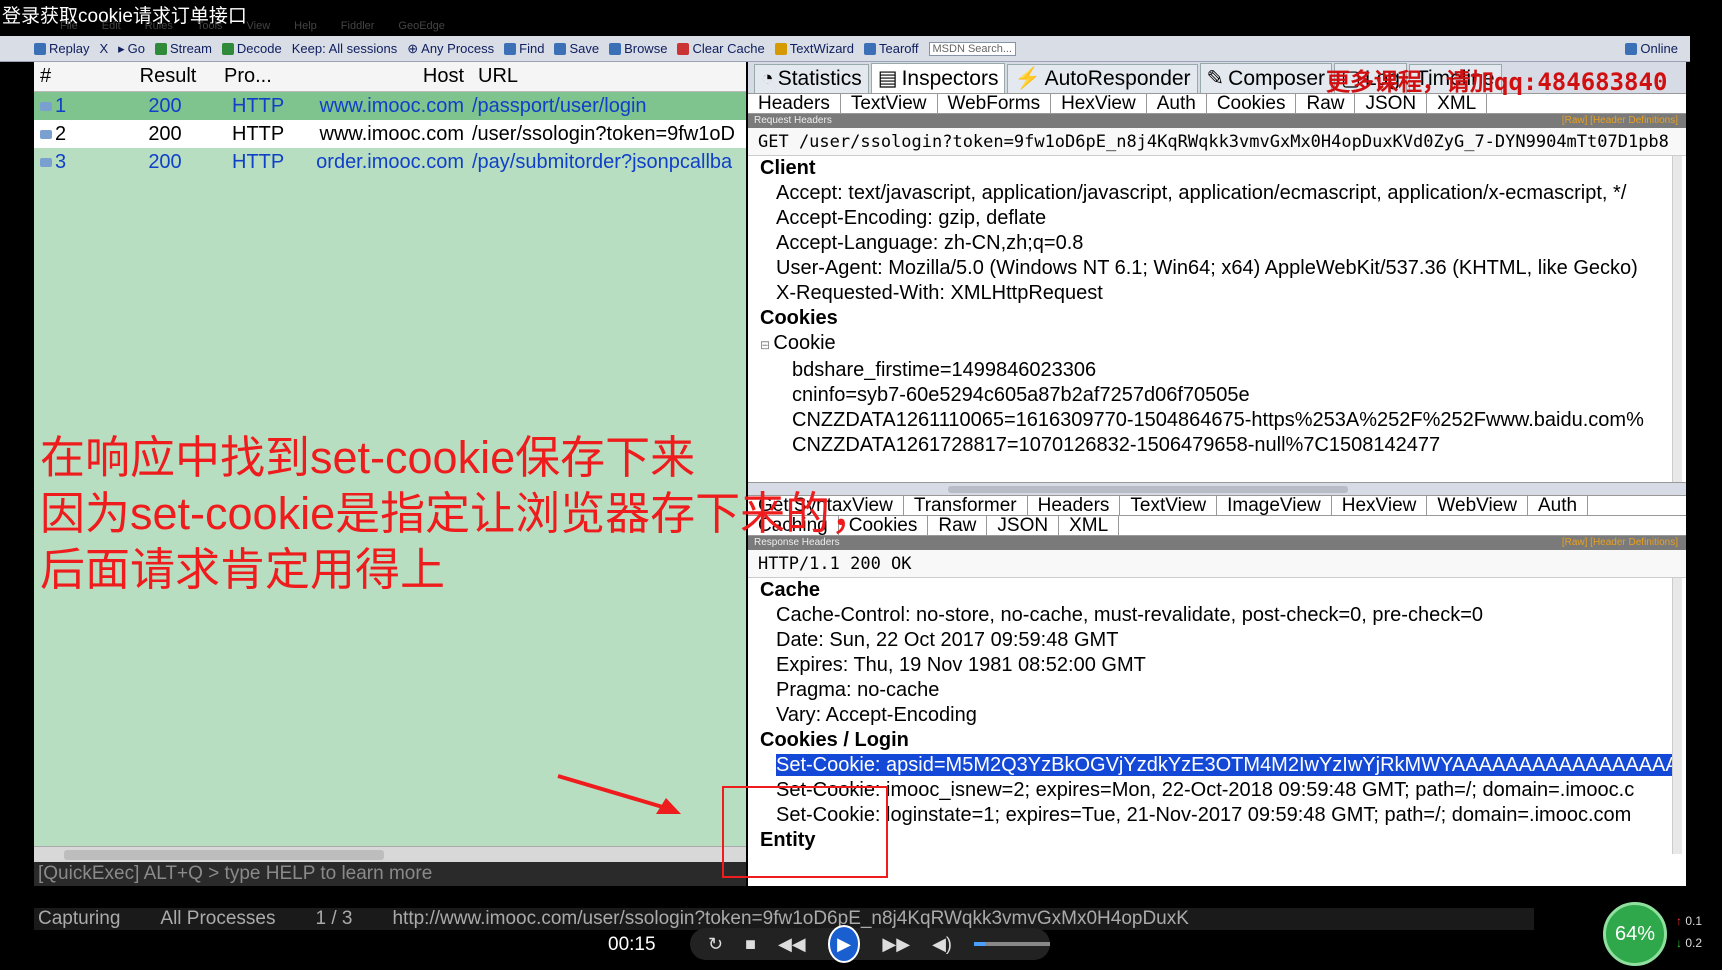 The image size is (1722, 970). I want to click on response-vscrollbar, so click(1677, 716).